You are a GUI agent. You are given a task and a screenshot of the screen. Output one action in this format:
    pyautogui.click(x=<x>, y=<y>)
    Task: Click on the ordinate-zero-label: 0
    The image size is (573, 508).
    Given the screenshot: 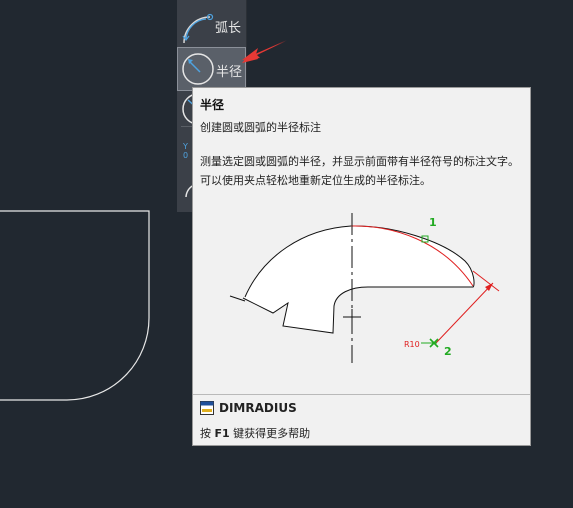 What is the action you would take?
    pyautogui.click(x=186, y=155)
    